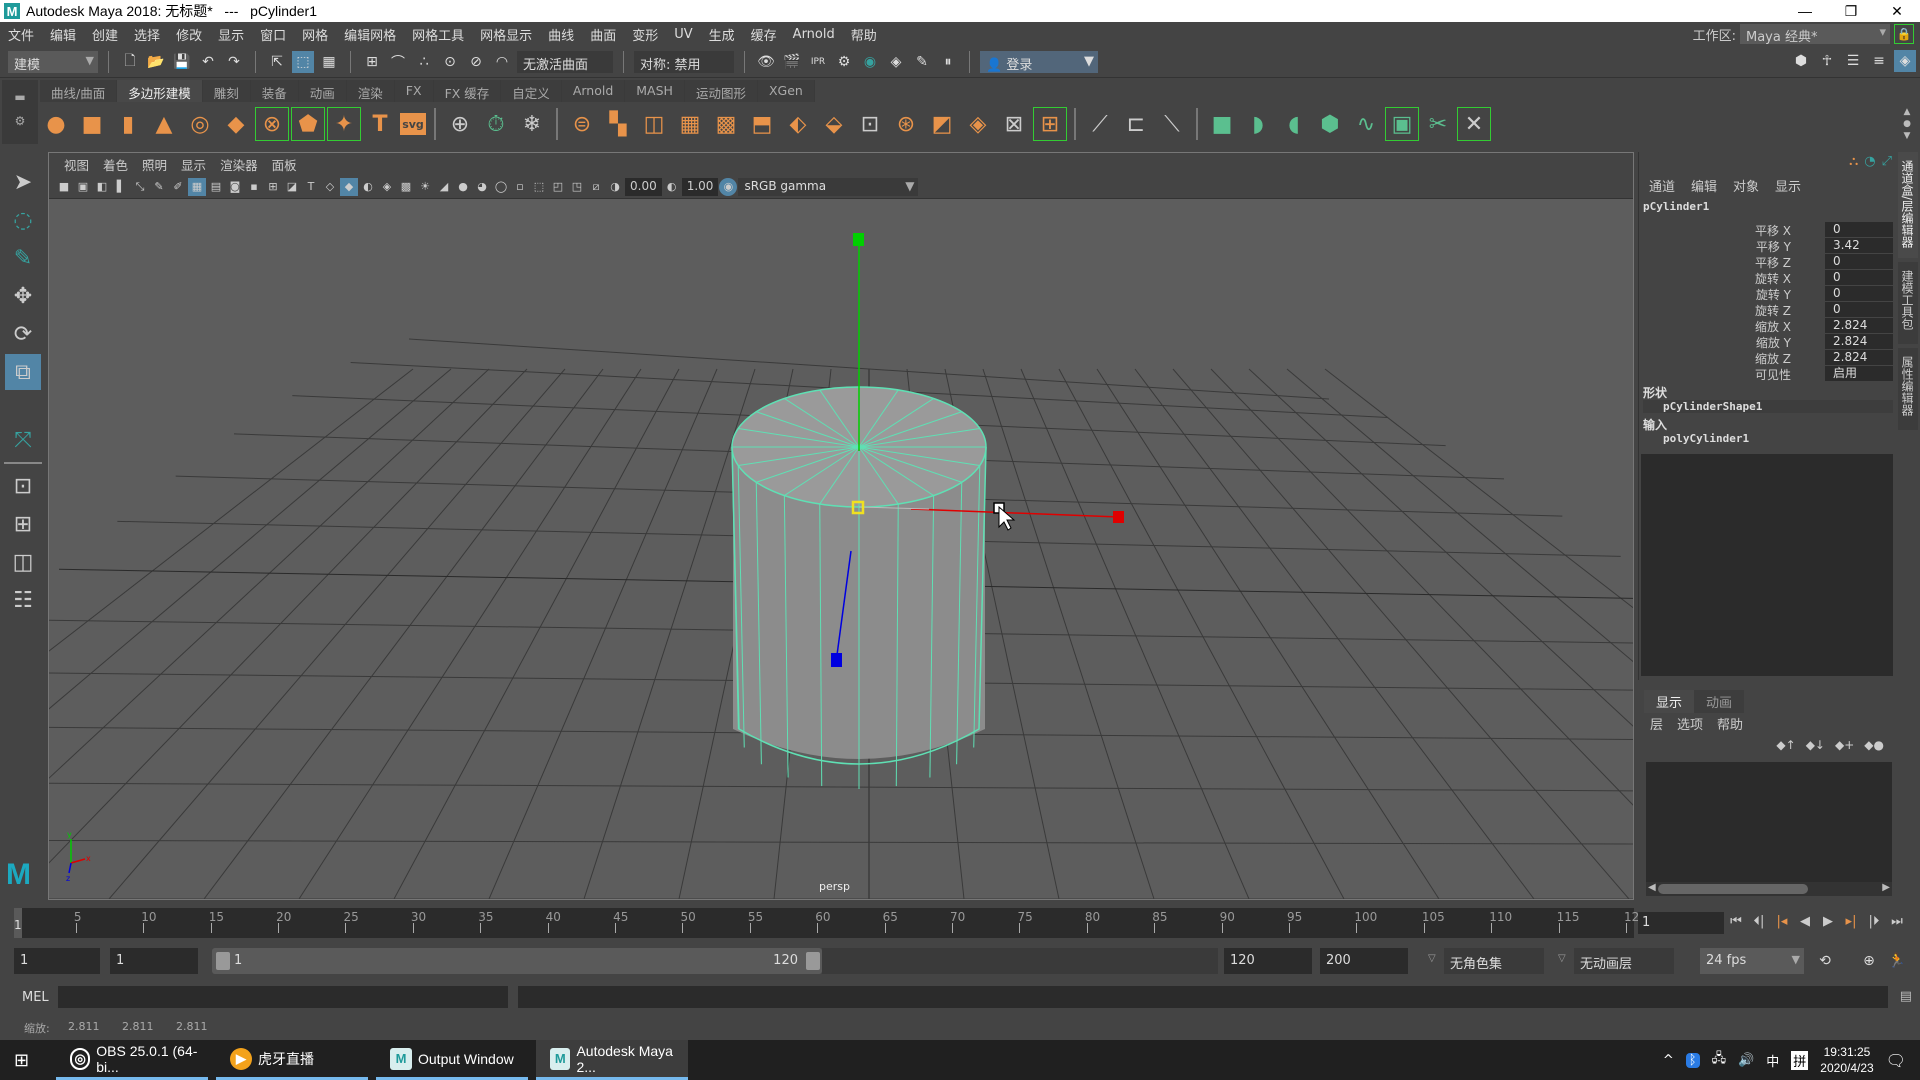  Describe the element at coordinates (1879, 61) in the screenshot. I see `tool-settings-icon: ≡` at that location.